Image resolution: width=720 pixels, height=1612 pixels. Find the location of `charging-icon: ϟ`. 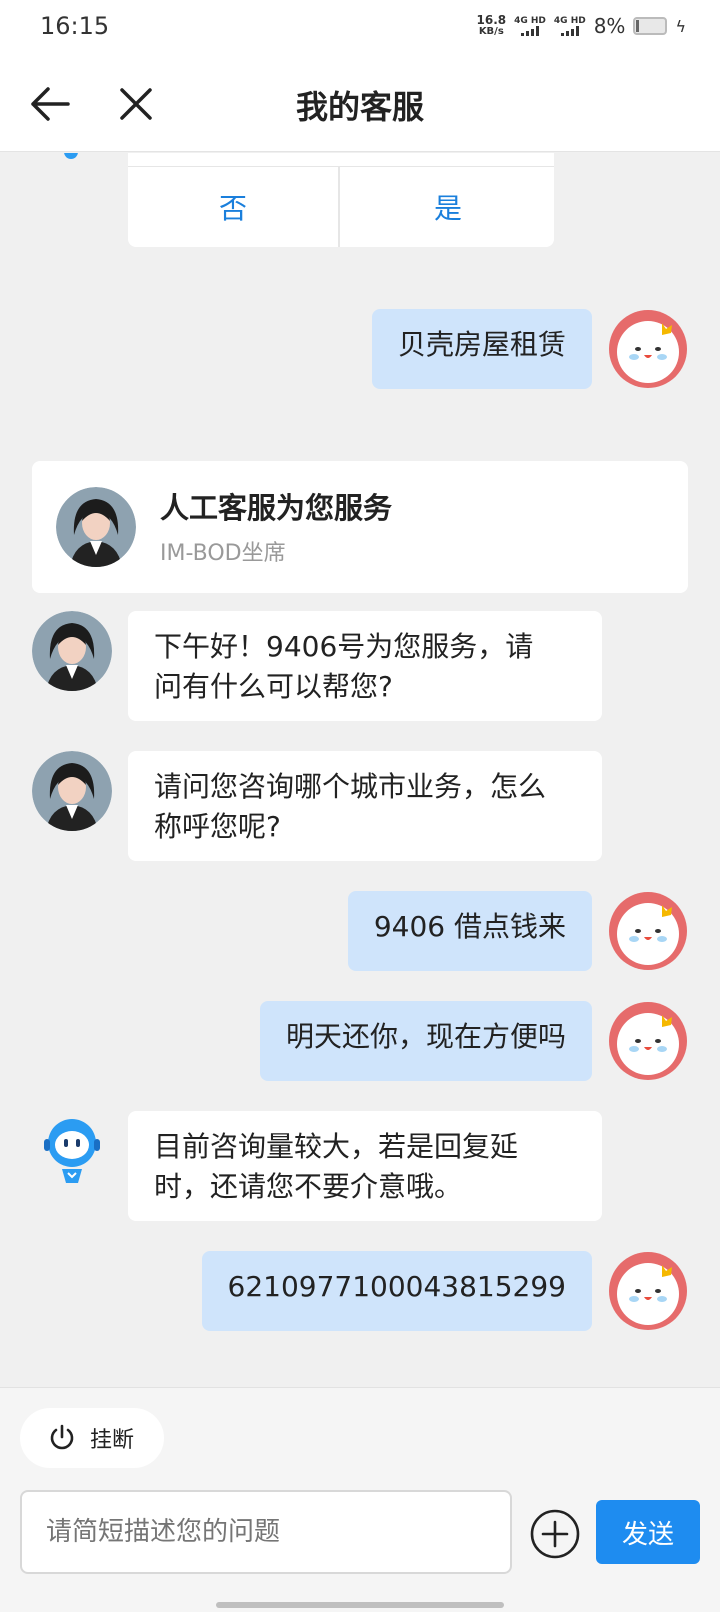

charging-icon: ϟ is located at coordinates (680, 26).